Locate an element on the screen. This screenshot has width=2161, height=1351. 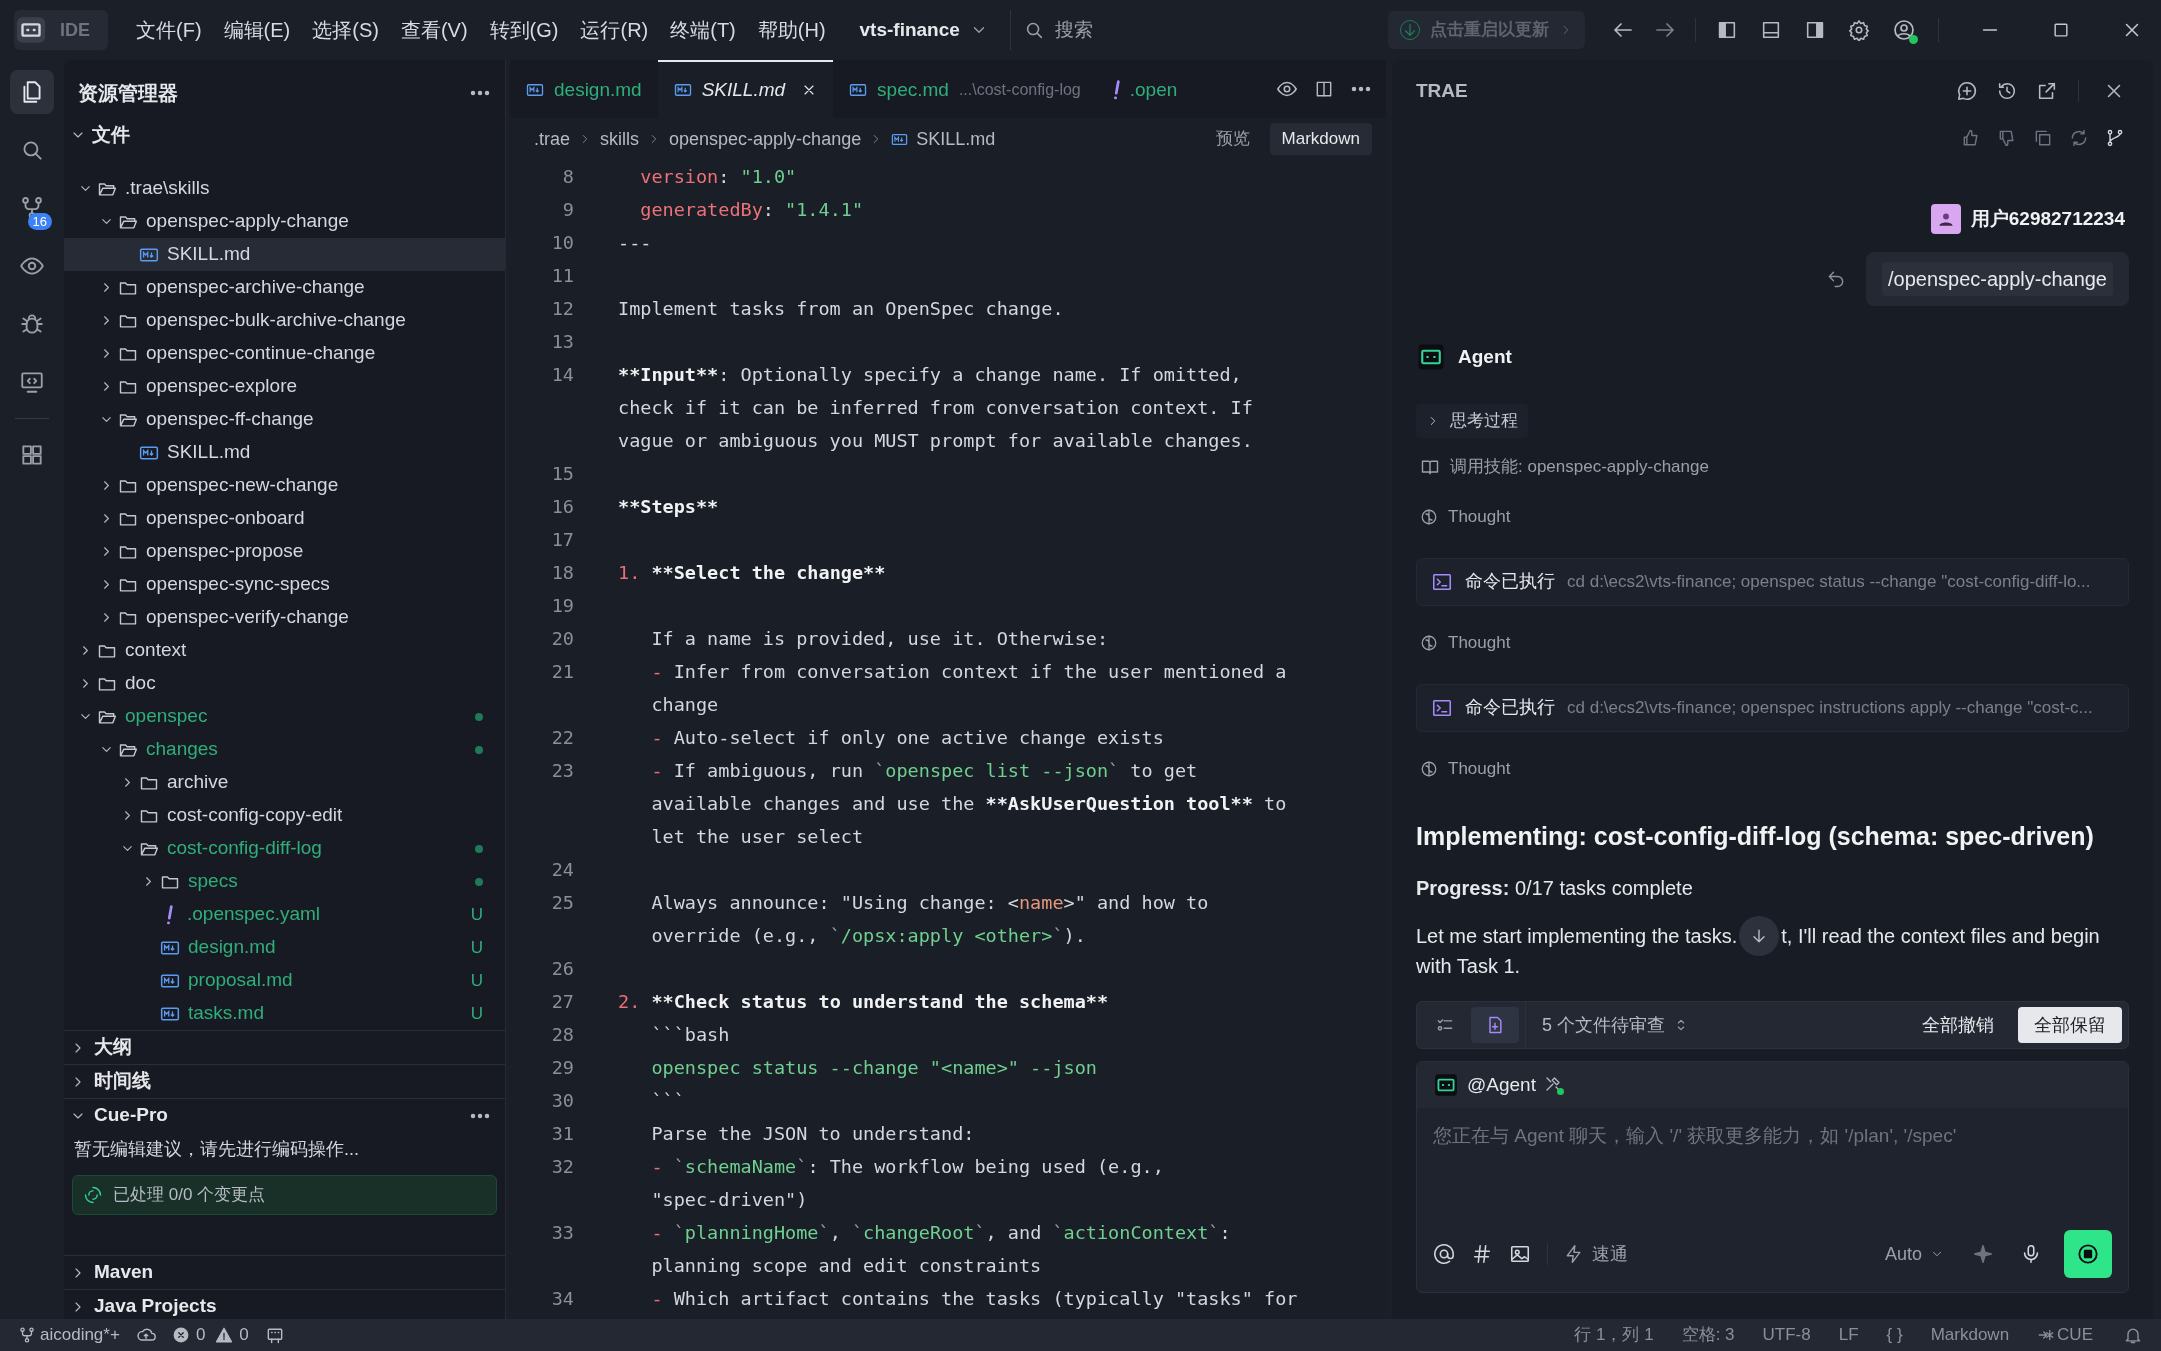
thumbs-up-icon is located at coordinates (1971, 138).